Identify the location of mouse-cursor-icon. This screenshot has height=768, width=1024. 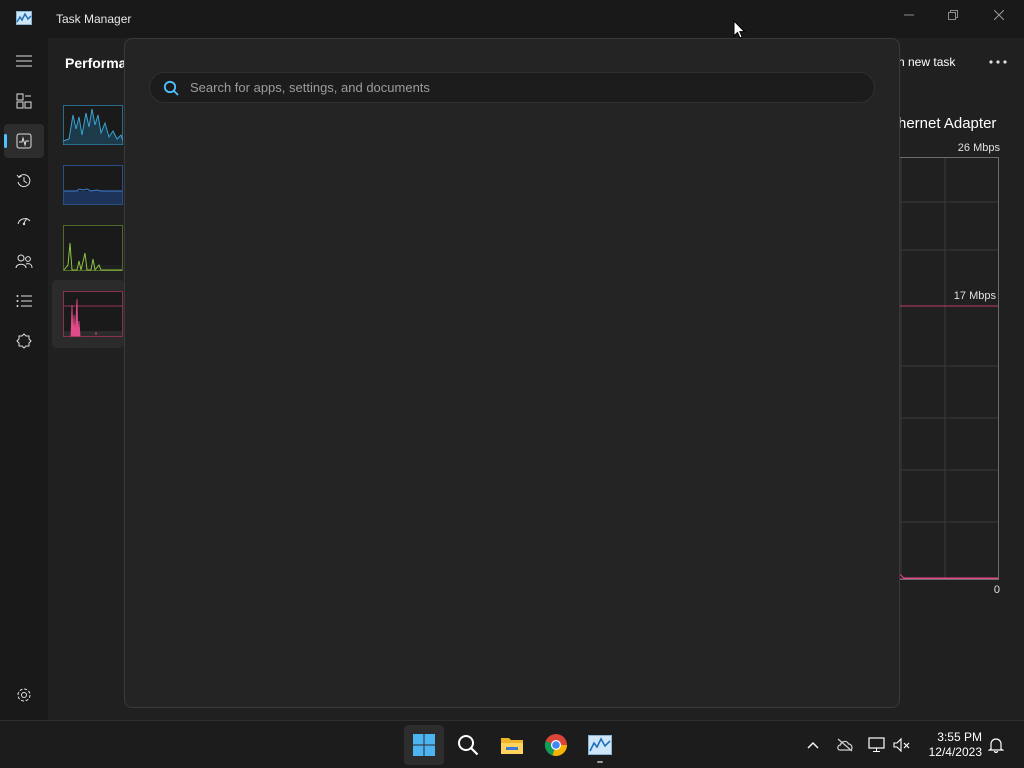
(740, 30).